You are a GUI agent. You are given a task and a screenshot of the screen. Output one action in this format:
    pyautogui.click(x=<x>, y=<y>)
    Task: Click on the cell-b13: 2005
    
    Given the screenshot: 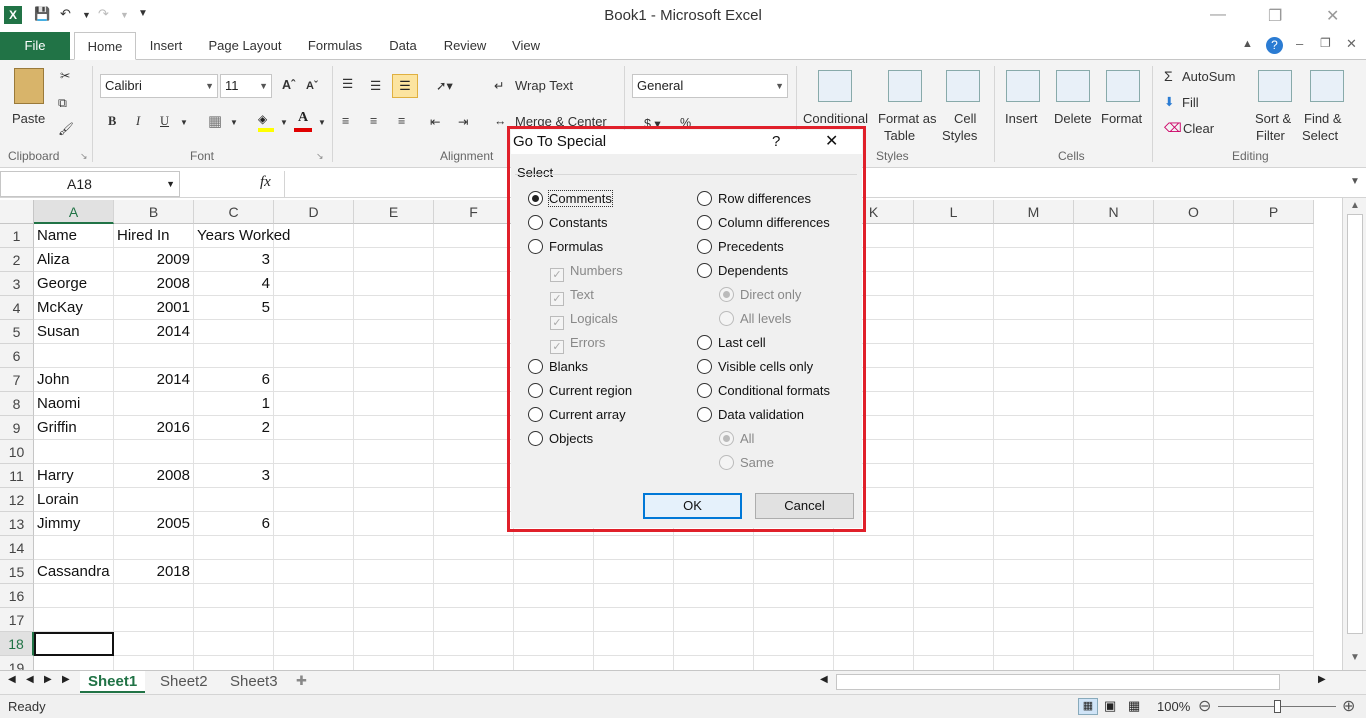 What is the action you would take?
    pyautogui.click(x=154, y=524)
    